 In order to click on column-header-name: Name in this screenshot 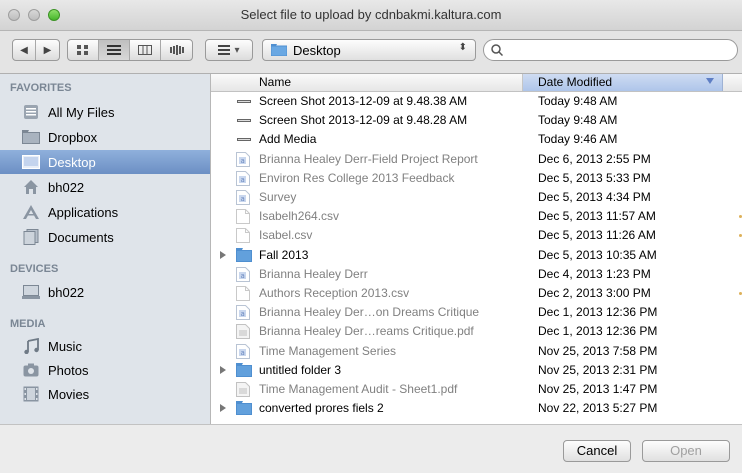, I will do `click(367, 82)`.